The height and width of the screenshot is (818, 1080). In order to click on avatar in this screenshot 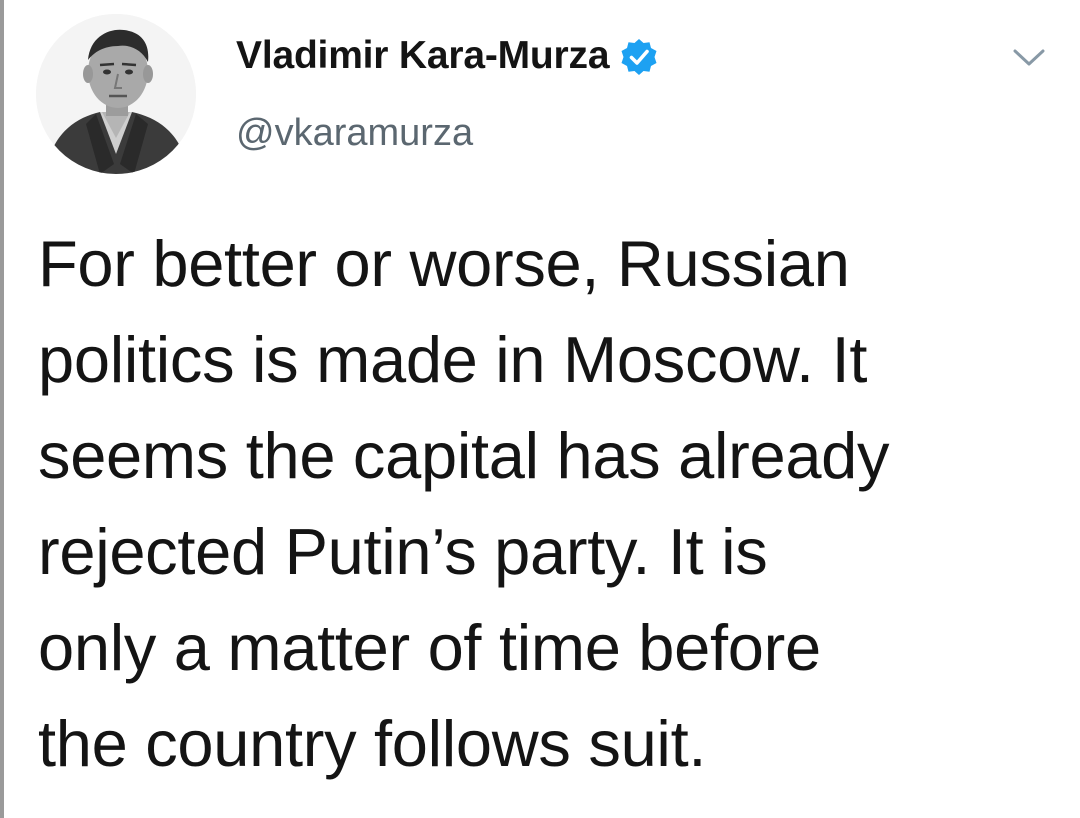, I will do `click(116, 94)`.